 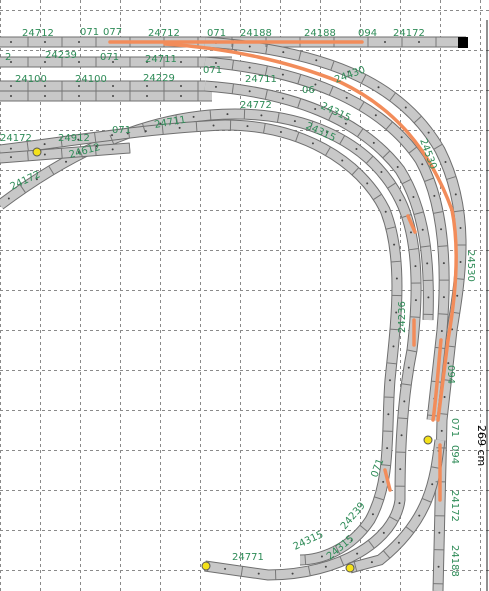 What do you see at coordinates (261, 79) in the screenshot?
I see `track-label: 24711` at bounding box center [261, 79].